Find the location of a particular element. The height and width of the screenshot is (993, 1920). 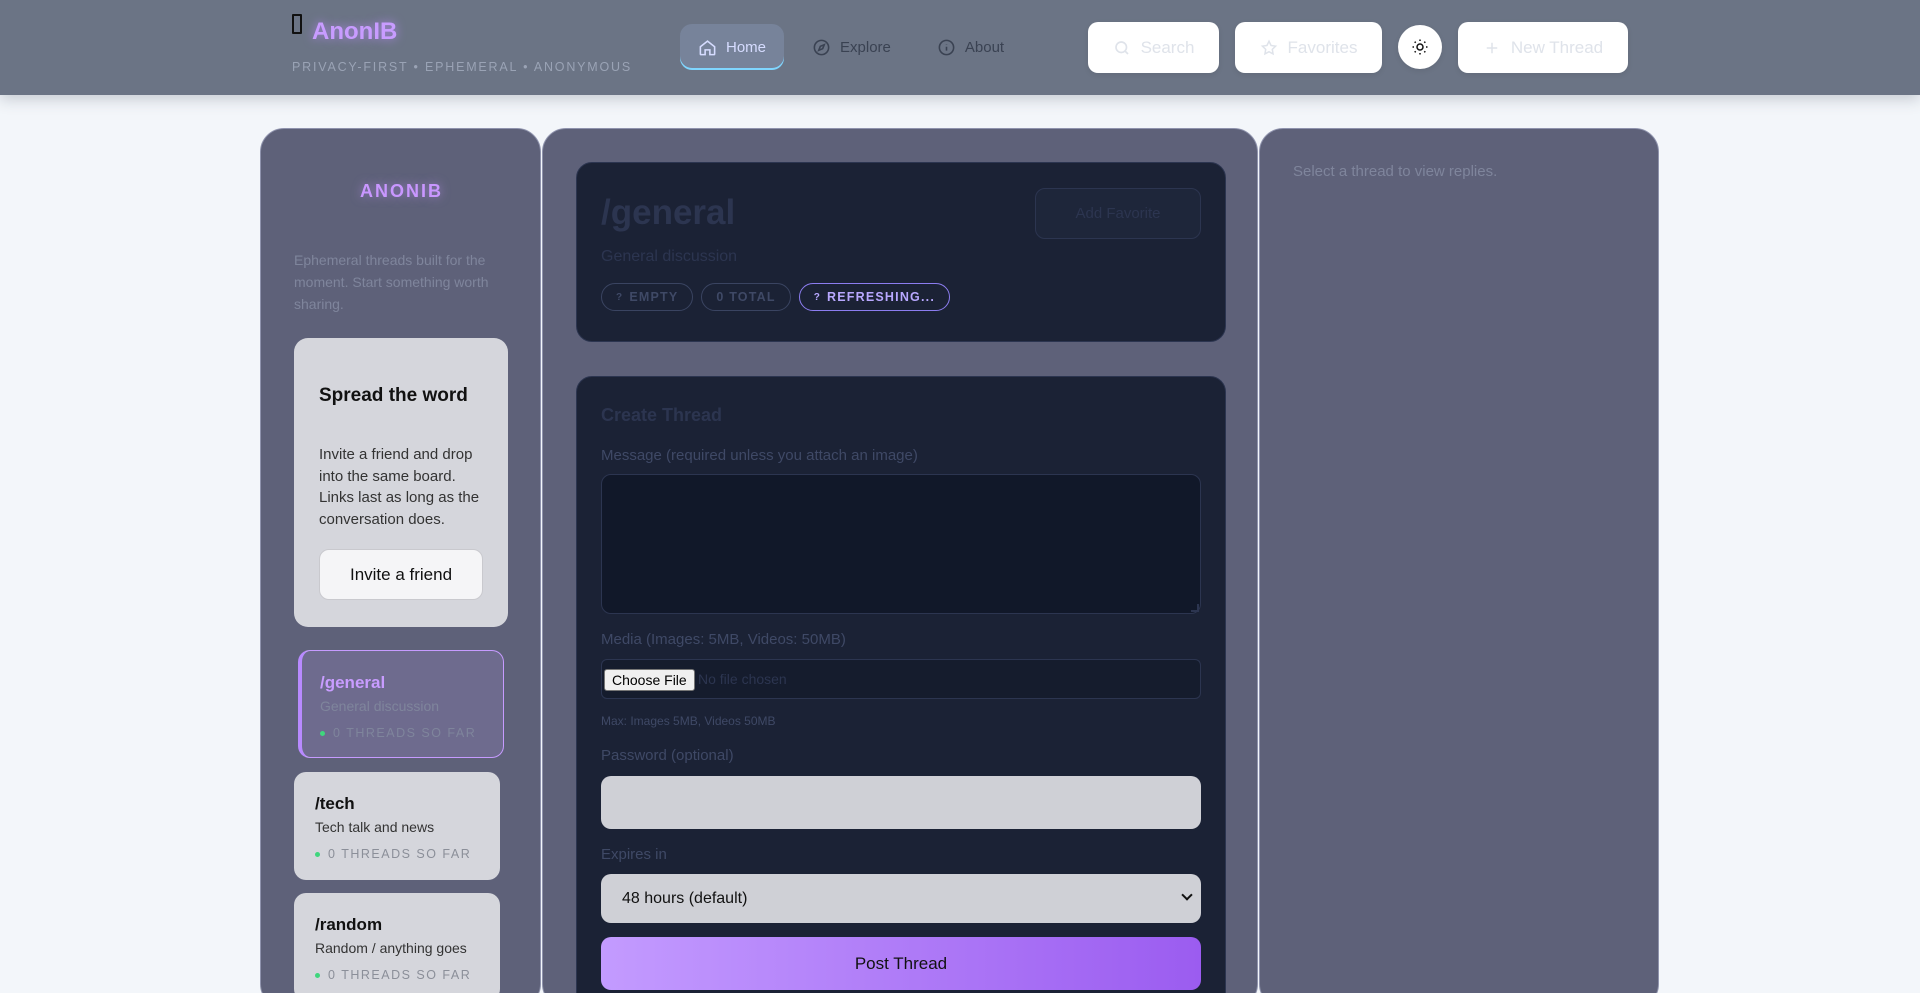

search-button: Search is located at coordinates (1153, 47).